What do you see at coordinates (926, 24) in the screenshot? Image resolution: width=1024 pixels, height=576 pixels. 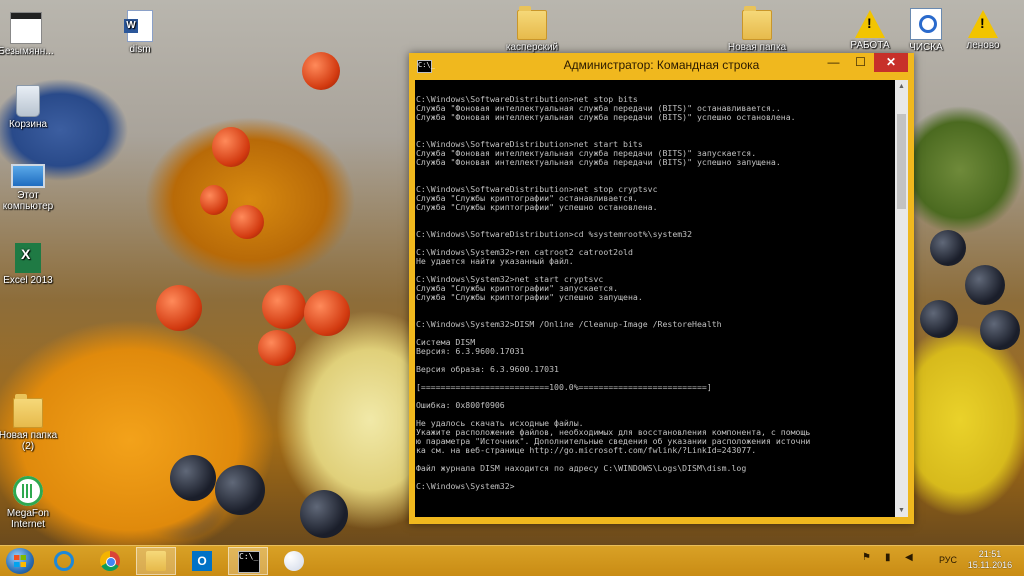 I see `scan-icon` at bounding box center [926, 24].